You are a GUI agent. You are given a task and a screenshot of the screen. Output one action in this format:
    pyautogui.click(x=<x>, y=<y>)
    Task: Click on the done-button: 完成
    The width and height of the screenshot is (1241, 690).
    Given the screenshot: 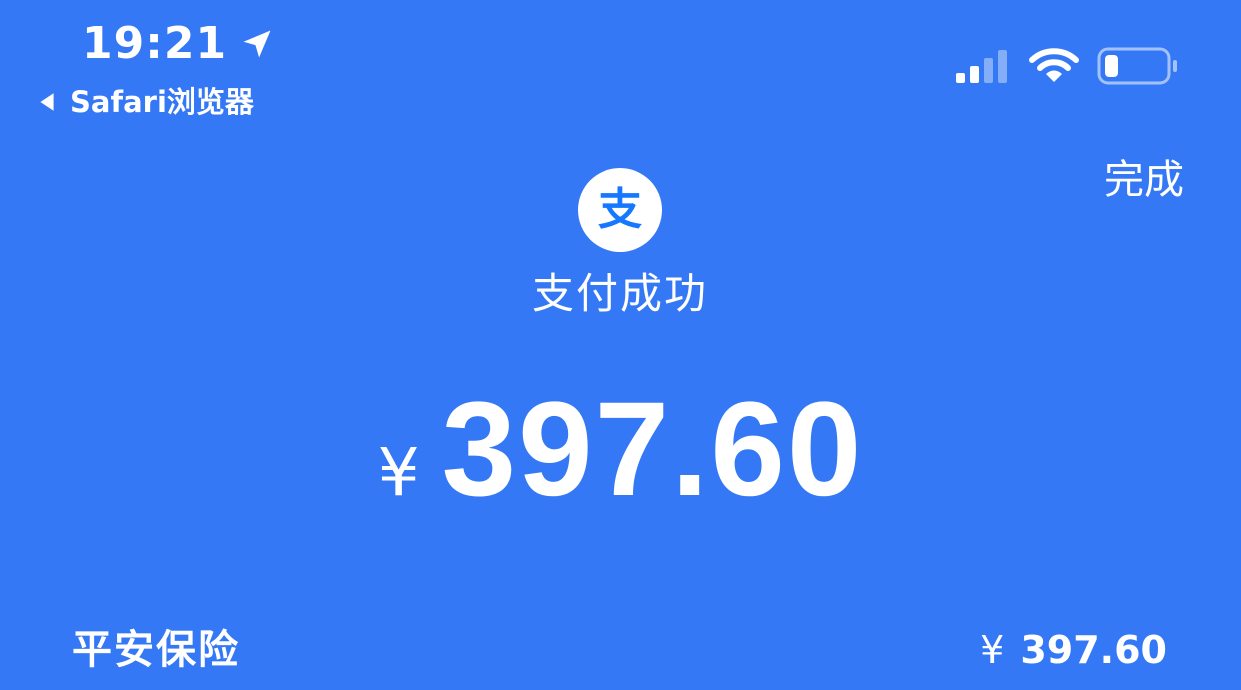 What is the action you would take?
    pyautogui.click(x=1144, y=180)
    